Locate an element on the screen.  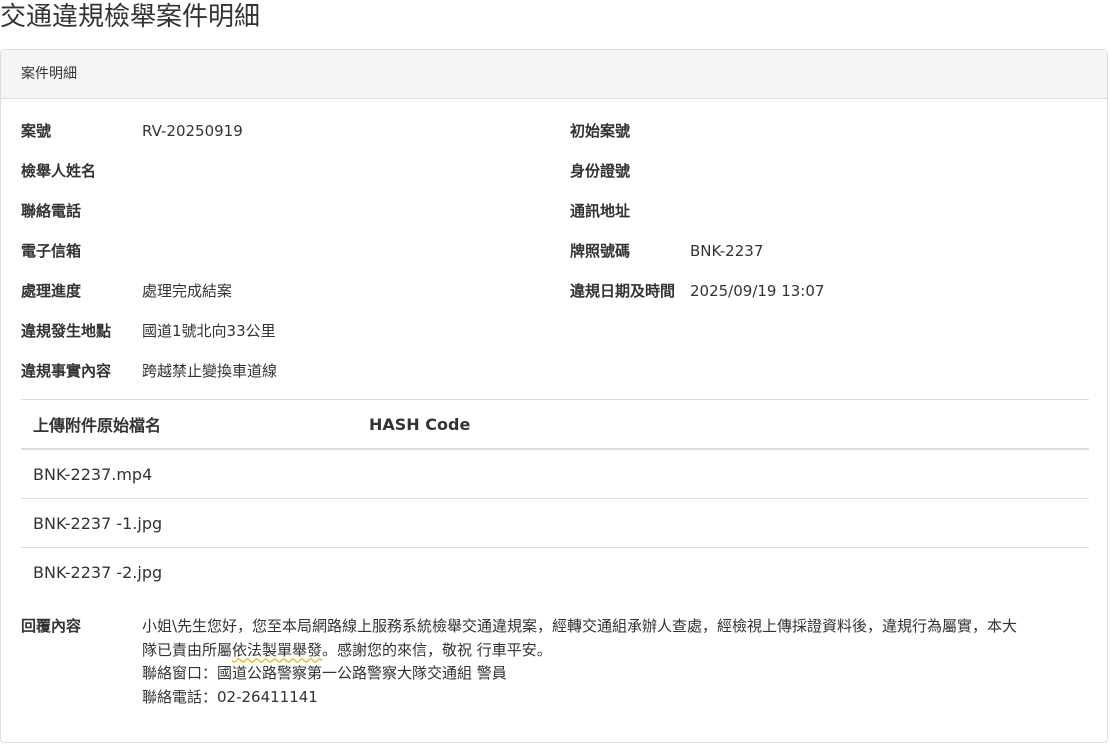
violation-datetime-value: 2025/09/19 13:07 is located at coordinates (757, 291).